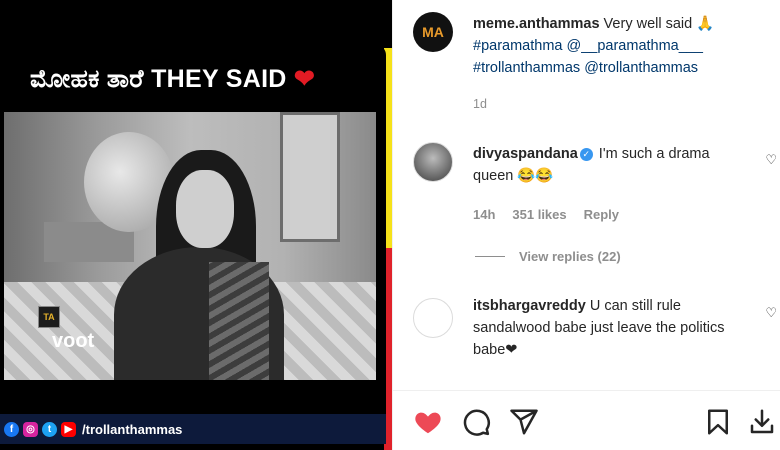 This screenshot has height=450, width=780. Describe the element at coordinates (132, 429) in the screenshot. I see `footer-handle: /trollanthammas` at that location.